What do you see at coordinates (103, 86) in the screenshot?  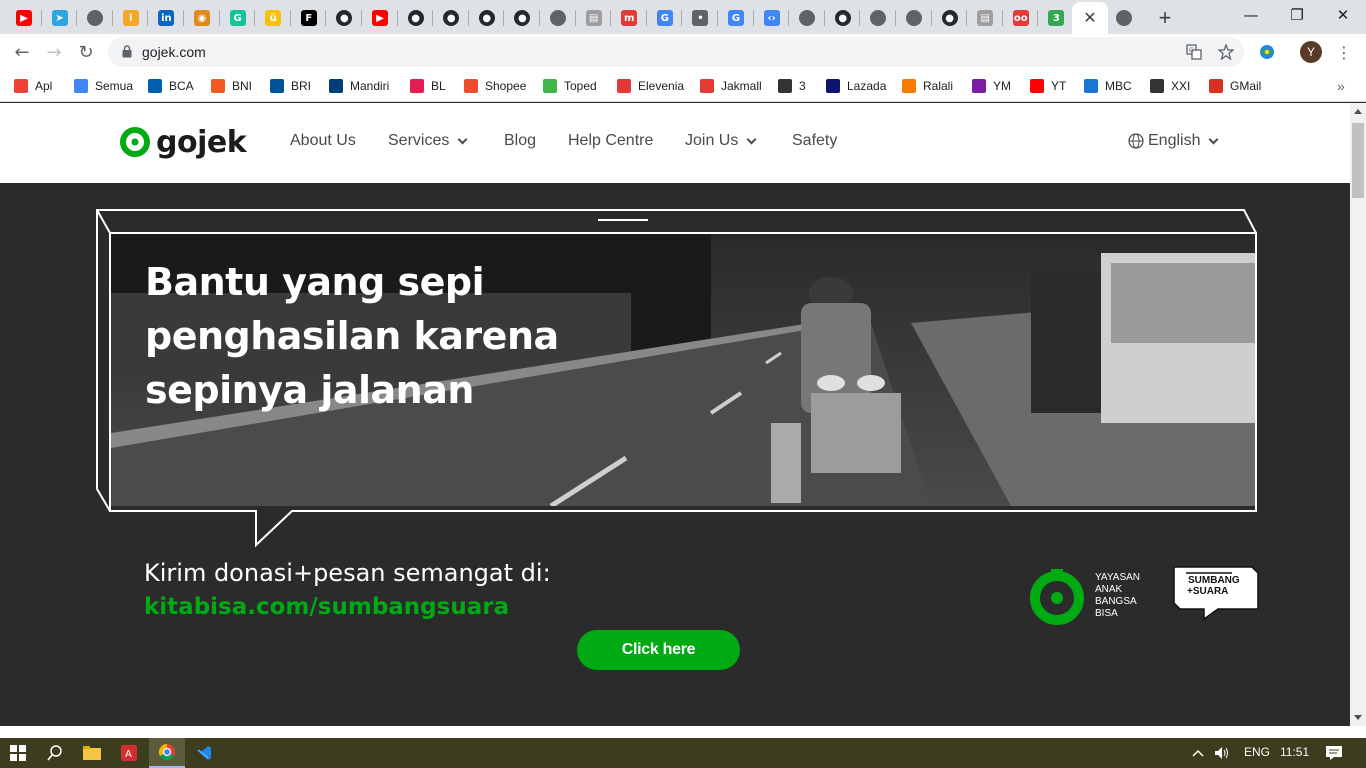 I see `bookmark-item: Semua` at bounding box center [103, 86].